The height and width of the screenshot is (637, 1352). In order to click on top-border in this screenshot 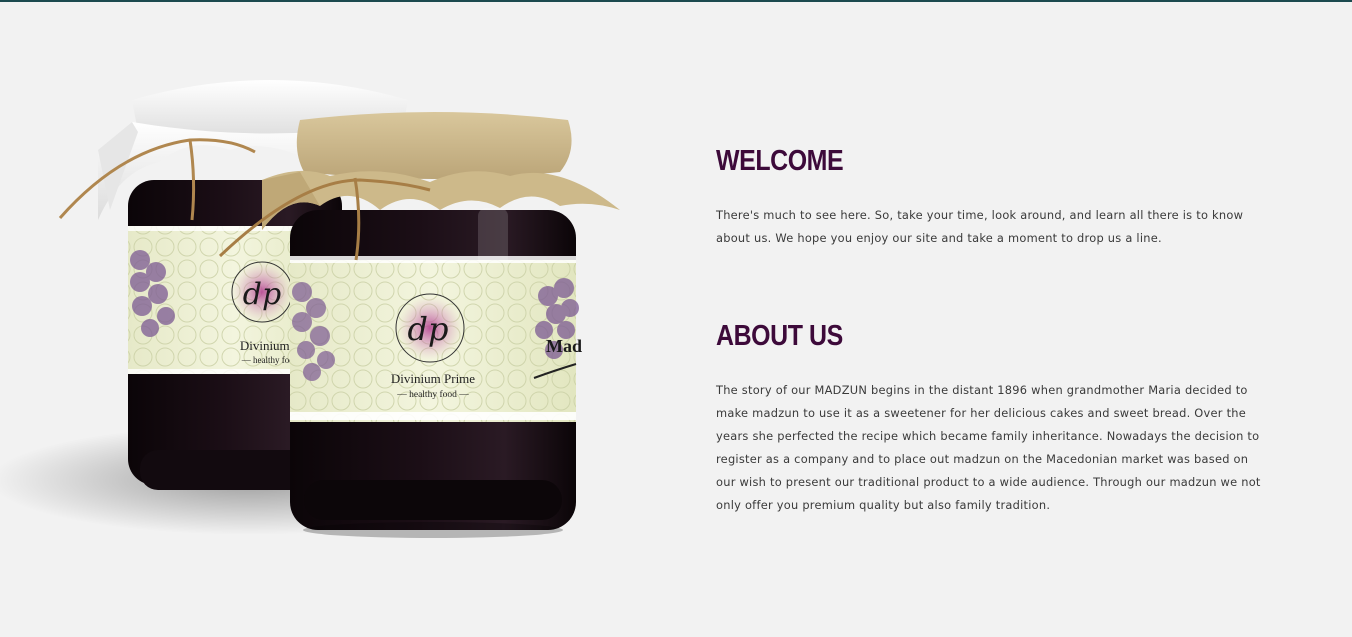, I will do `click(676, 1)`.